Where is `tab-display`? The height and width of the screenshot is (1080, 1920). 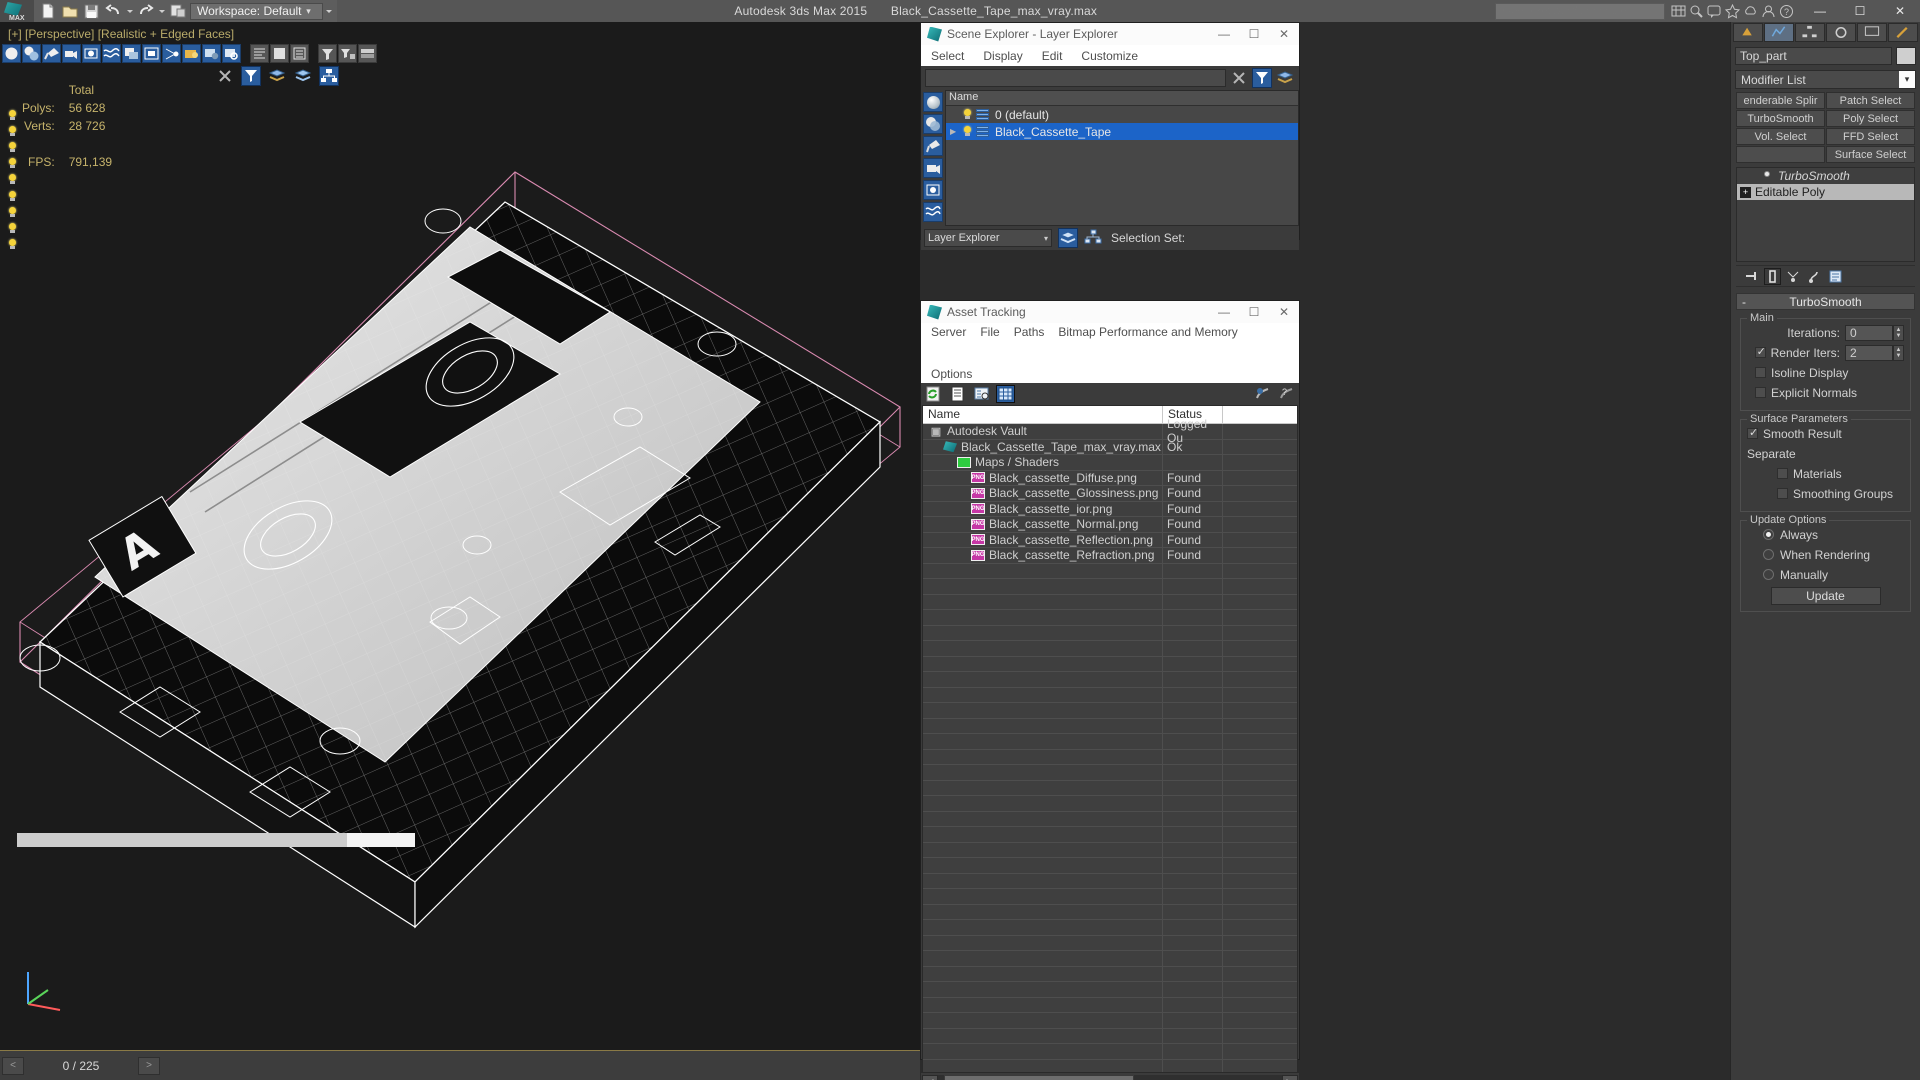 tab-display is located at coordinates (1872, 32).